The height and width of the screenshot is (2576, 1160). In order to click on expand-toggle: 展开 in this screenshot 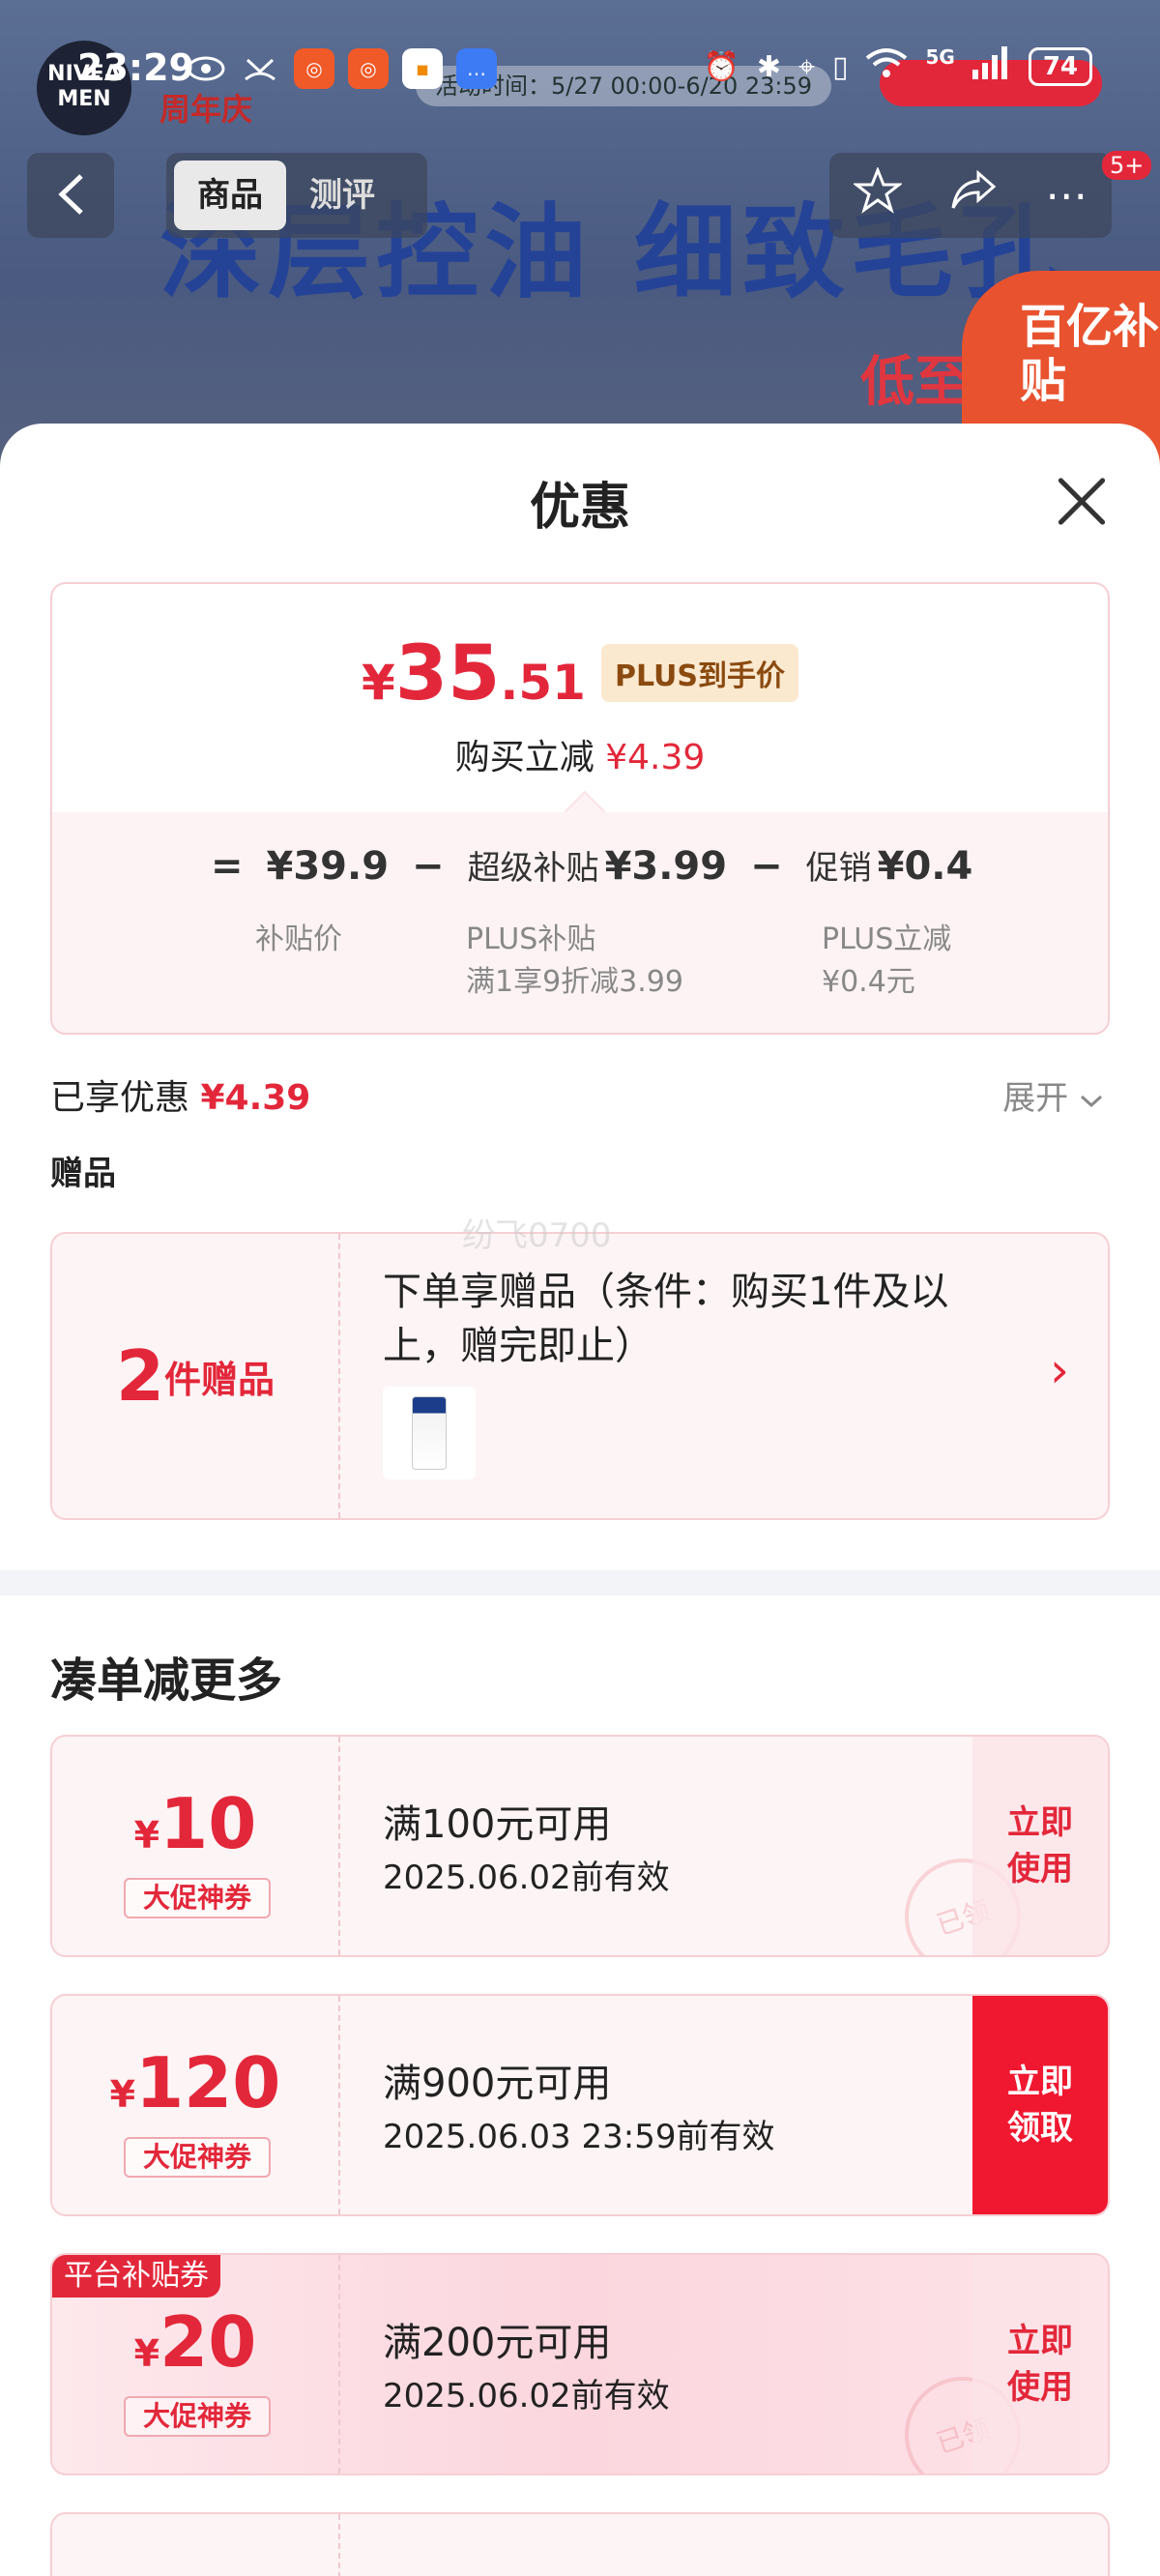, I will do `click(1053, 1095)`.